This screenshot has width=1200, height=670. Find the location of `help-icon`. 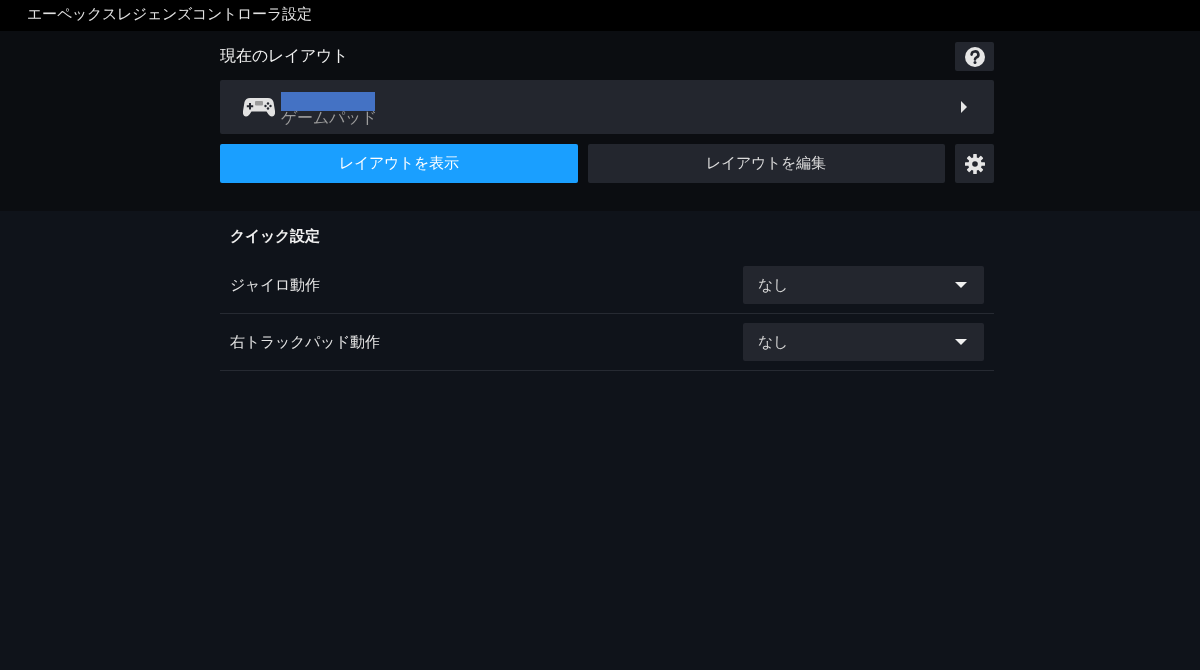

help-icon is located at coordinates (974, 56).